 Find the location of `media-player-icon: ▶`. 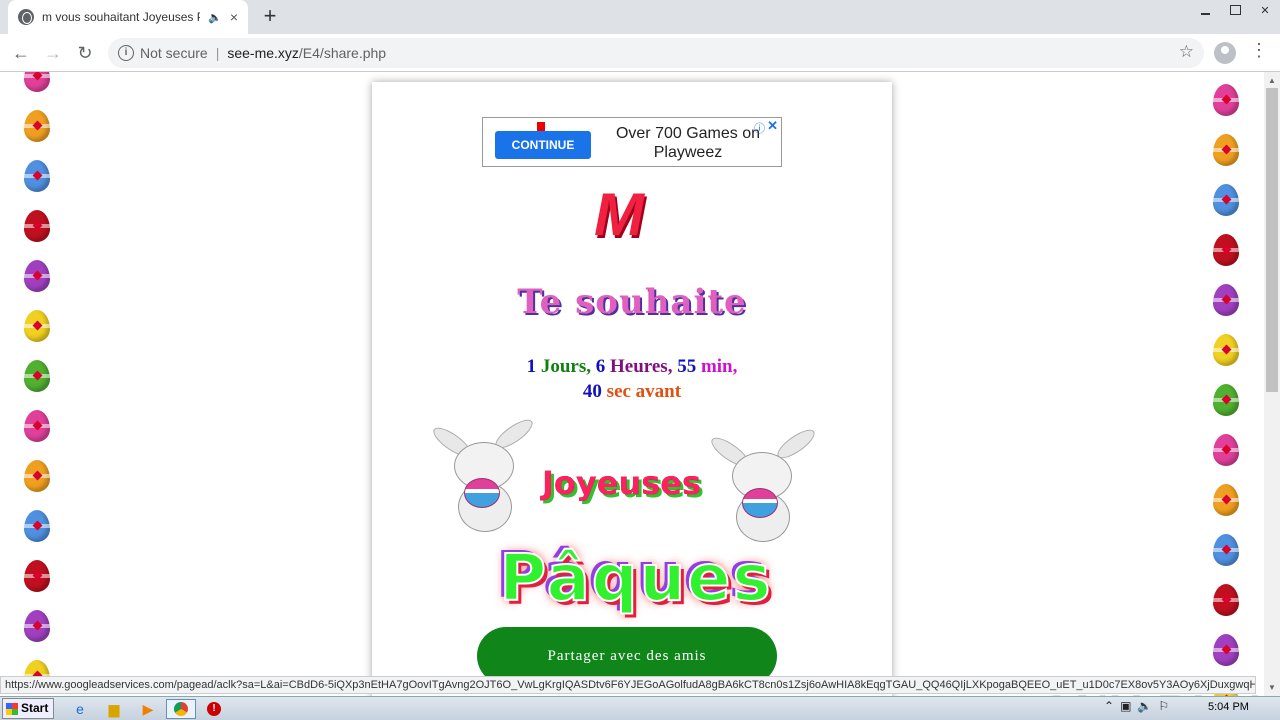

media-player-icon: ▶ is located at coordinates (148, 709).